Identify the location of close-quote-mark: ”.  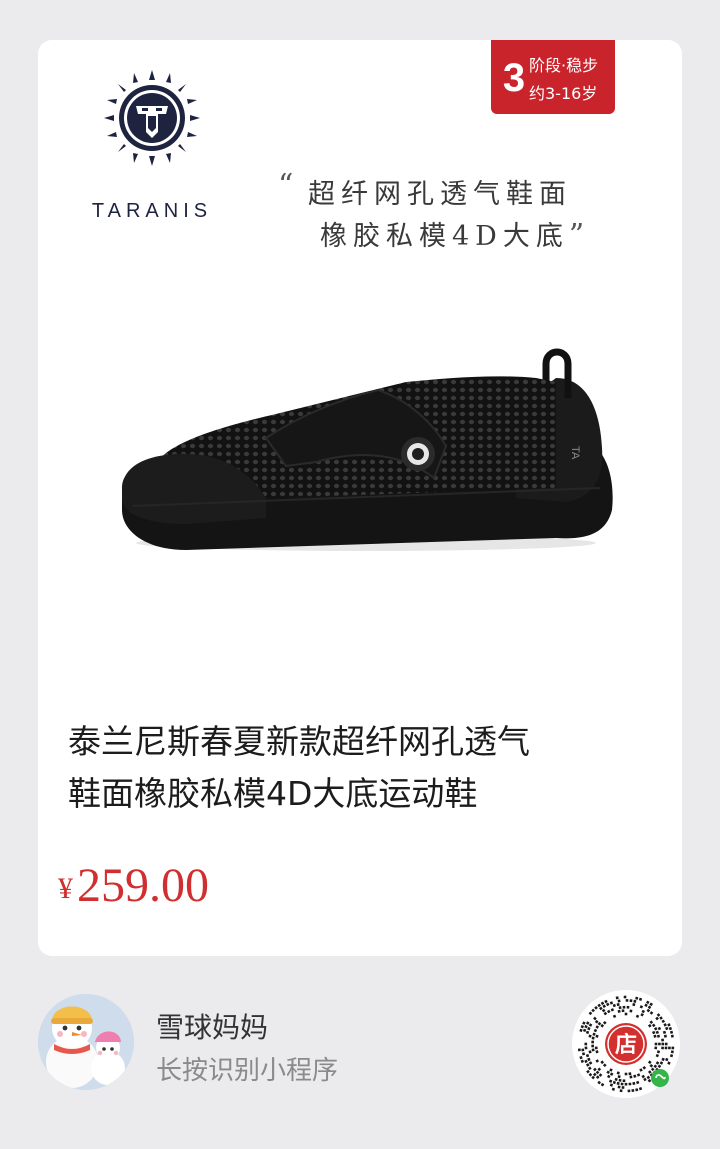
(579, 235).